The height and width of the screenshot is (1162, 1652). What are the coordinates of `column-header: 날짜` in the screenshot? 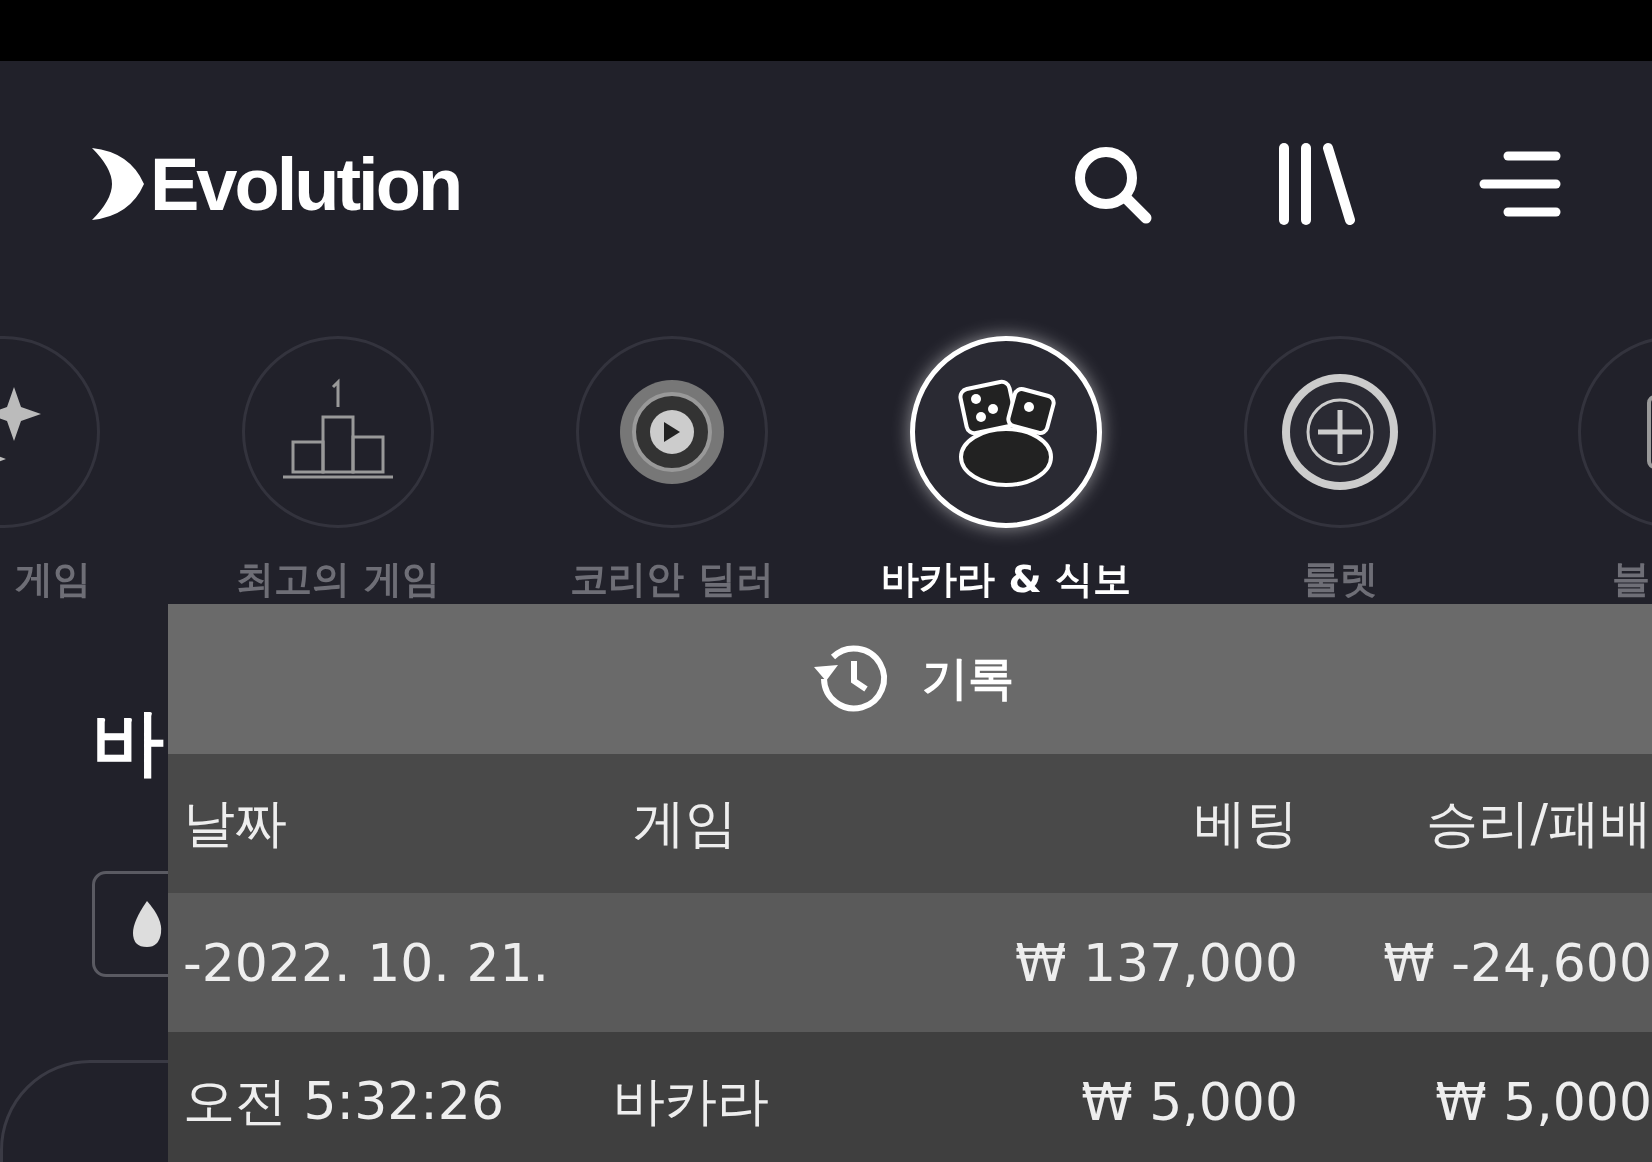 It's located at (235, 823).